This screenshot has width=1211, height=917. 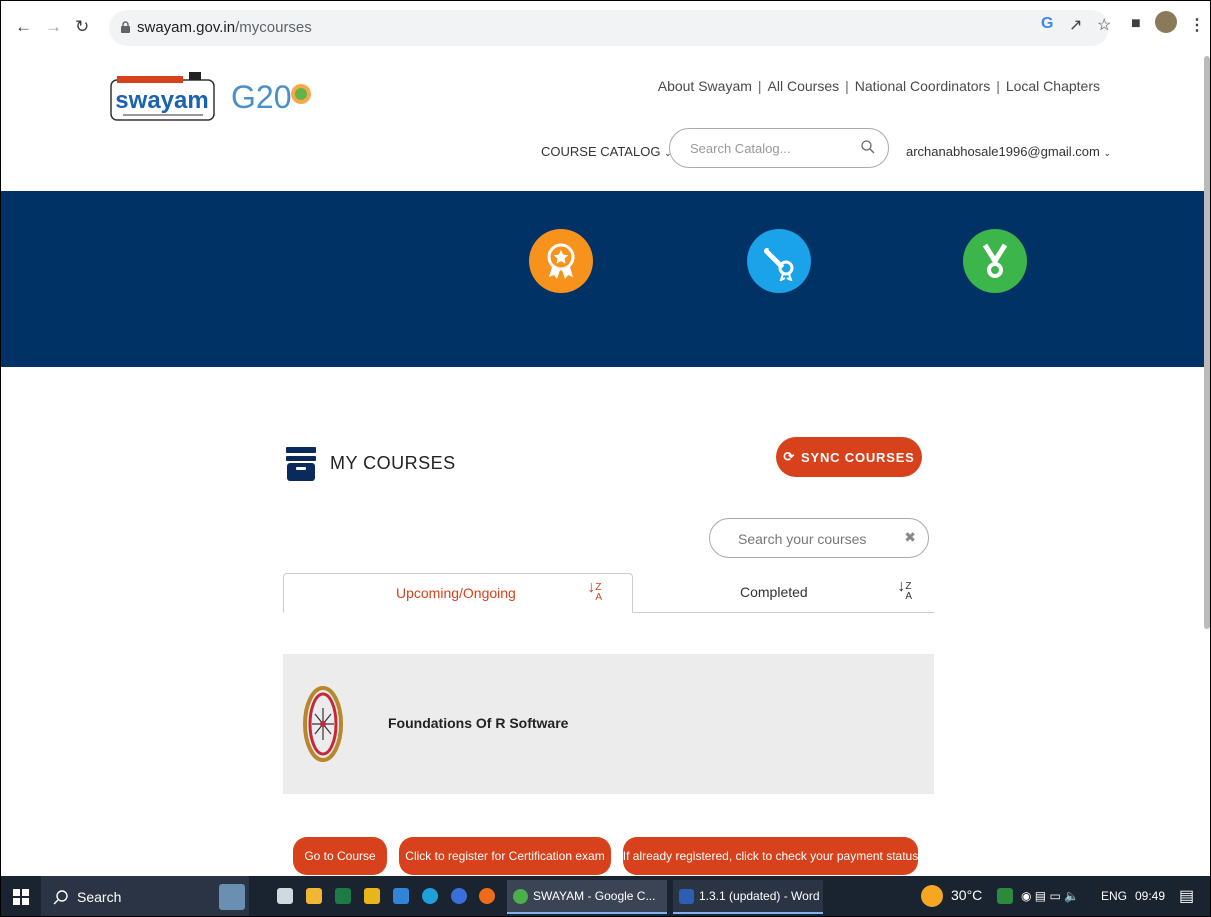 I want to click on taskbar-search: Search, so click(x=145, y=896).